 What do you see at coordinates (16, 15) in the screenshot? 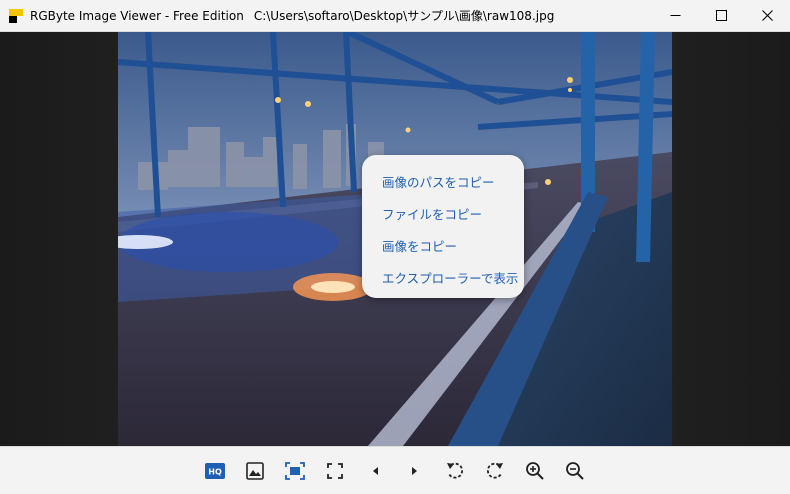
I see `app-logo-icon` at bounding box center [16, 15].